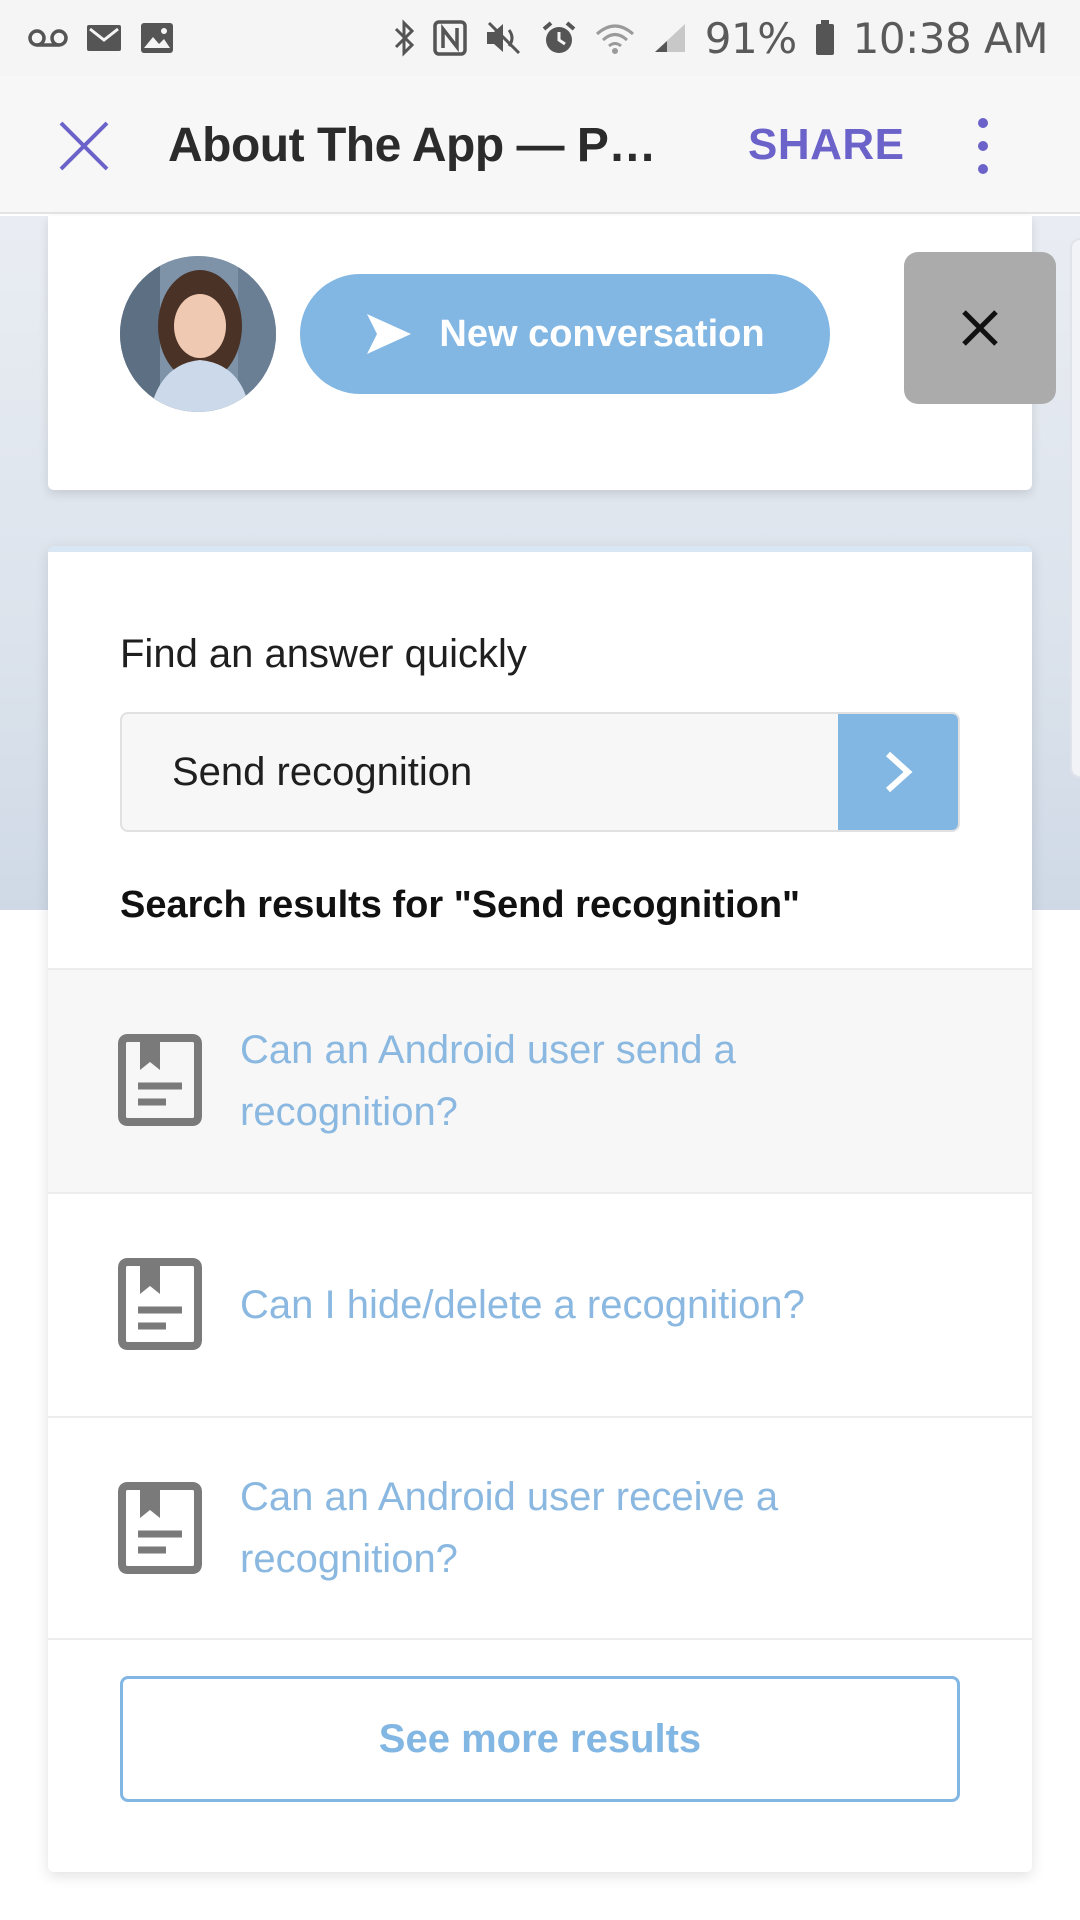 Image resolution: width=1080 pixels, height=1920 pixels. I want to click on search-box, so click(540, 772).